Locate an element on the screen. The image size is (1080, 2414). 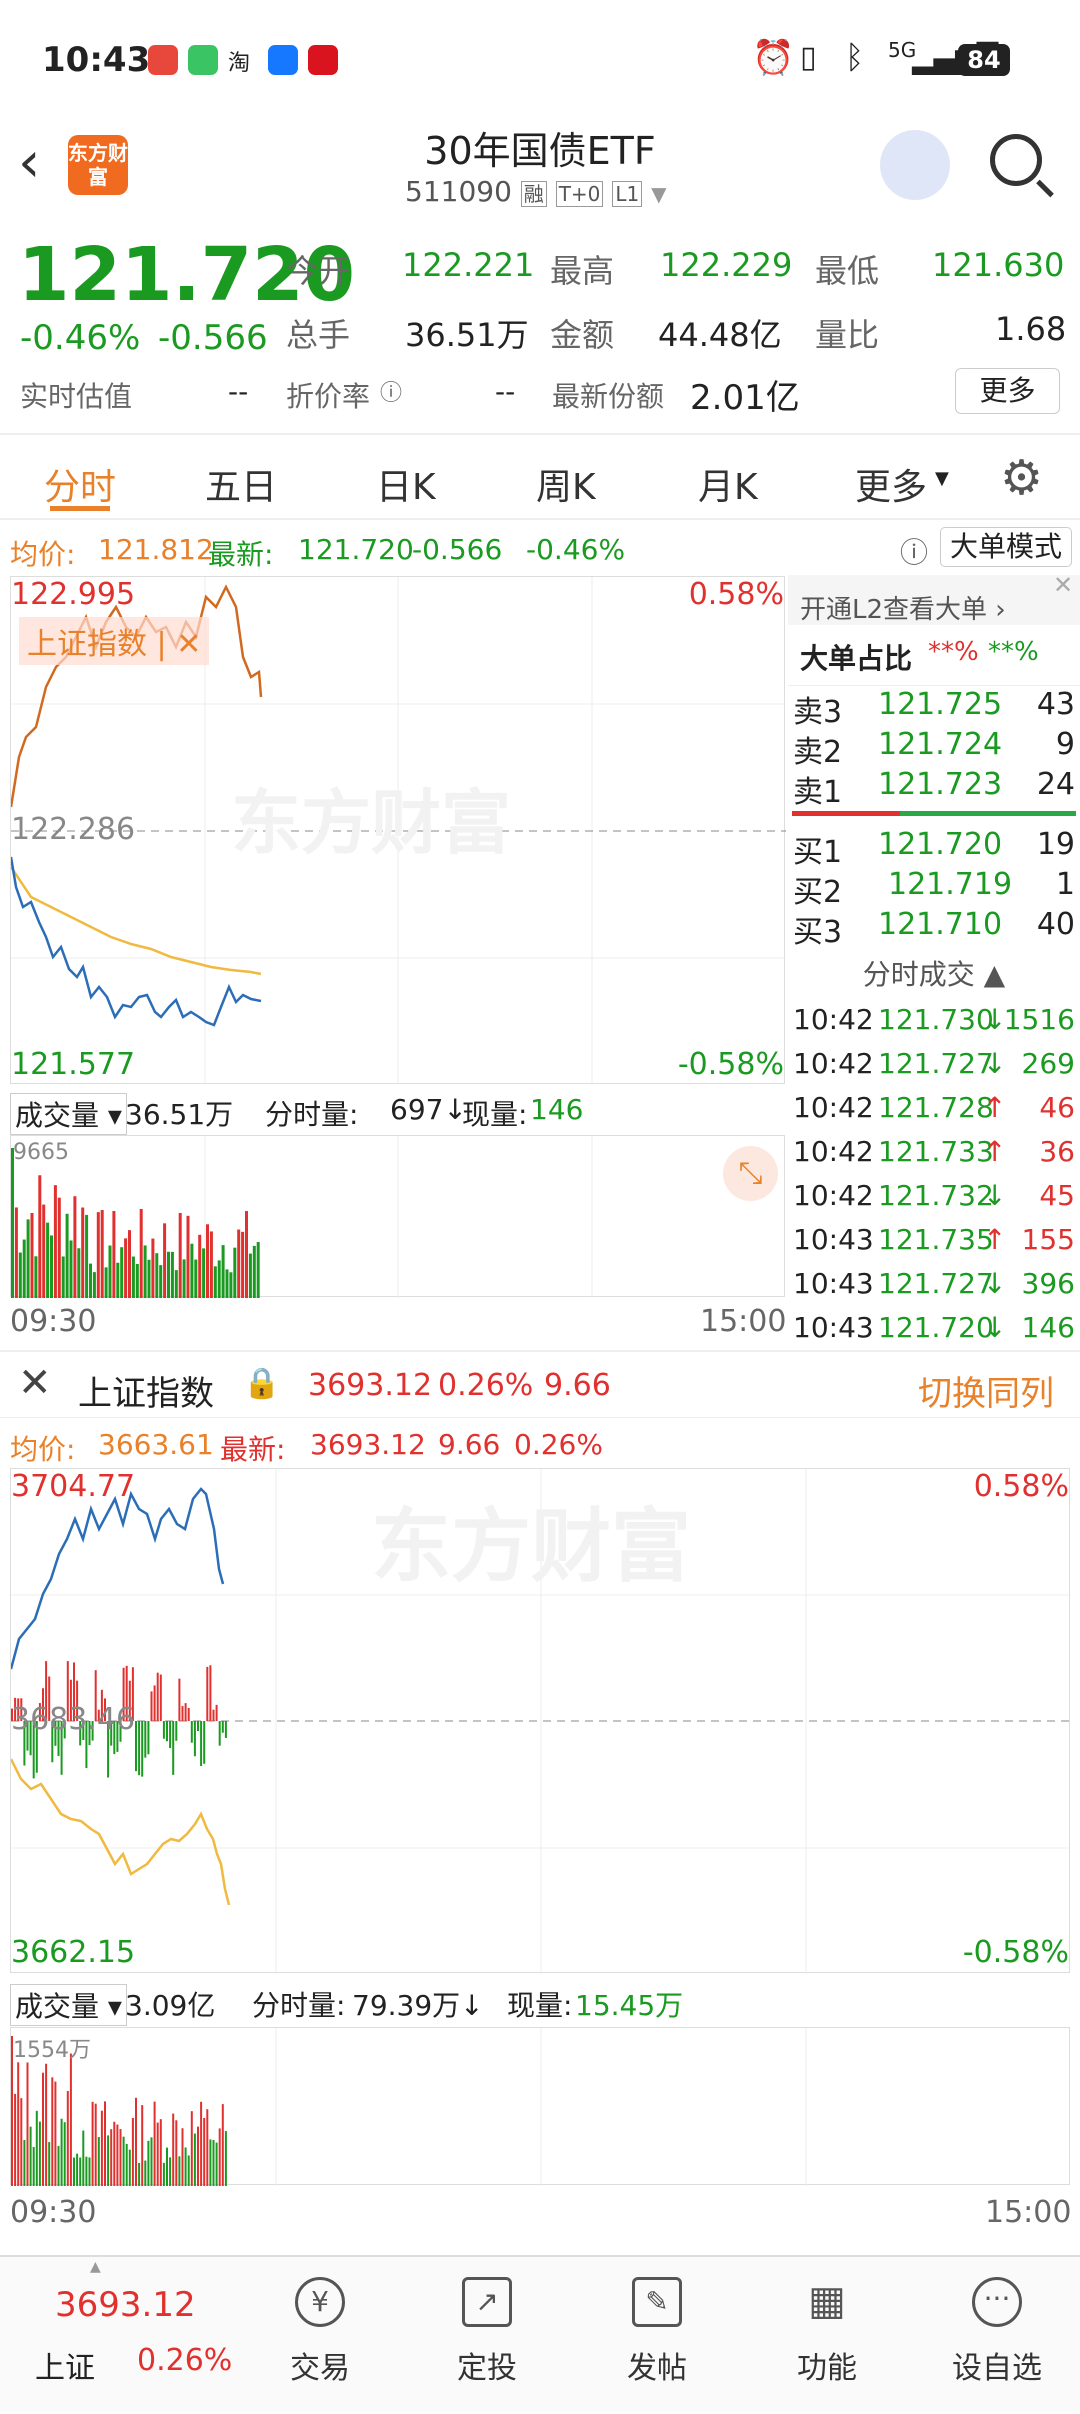
trade-volume: 269 is located at coordinates (1048, 1063).